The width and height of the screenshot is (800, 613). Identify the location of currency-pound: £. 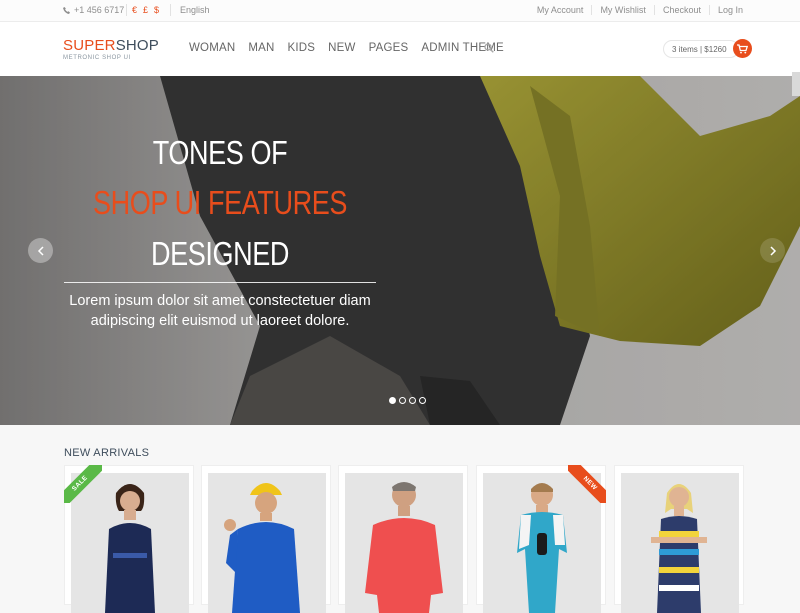
(145, 10).